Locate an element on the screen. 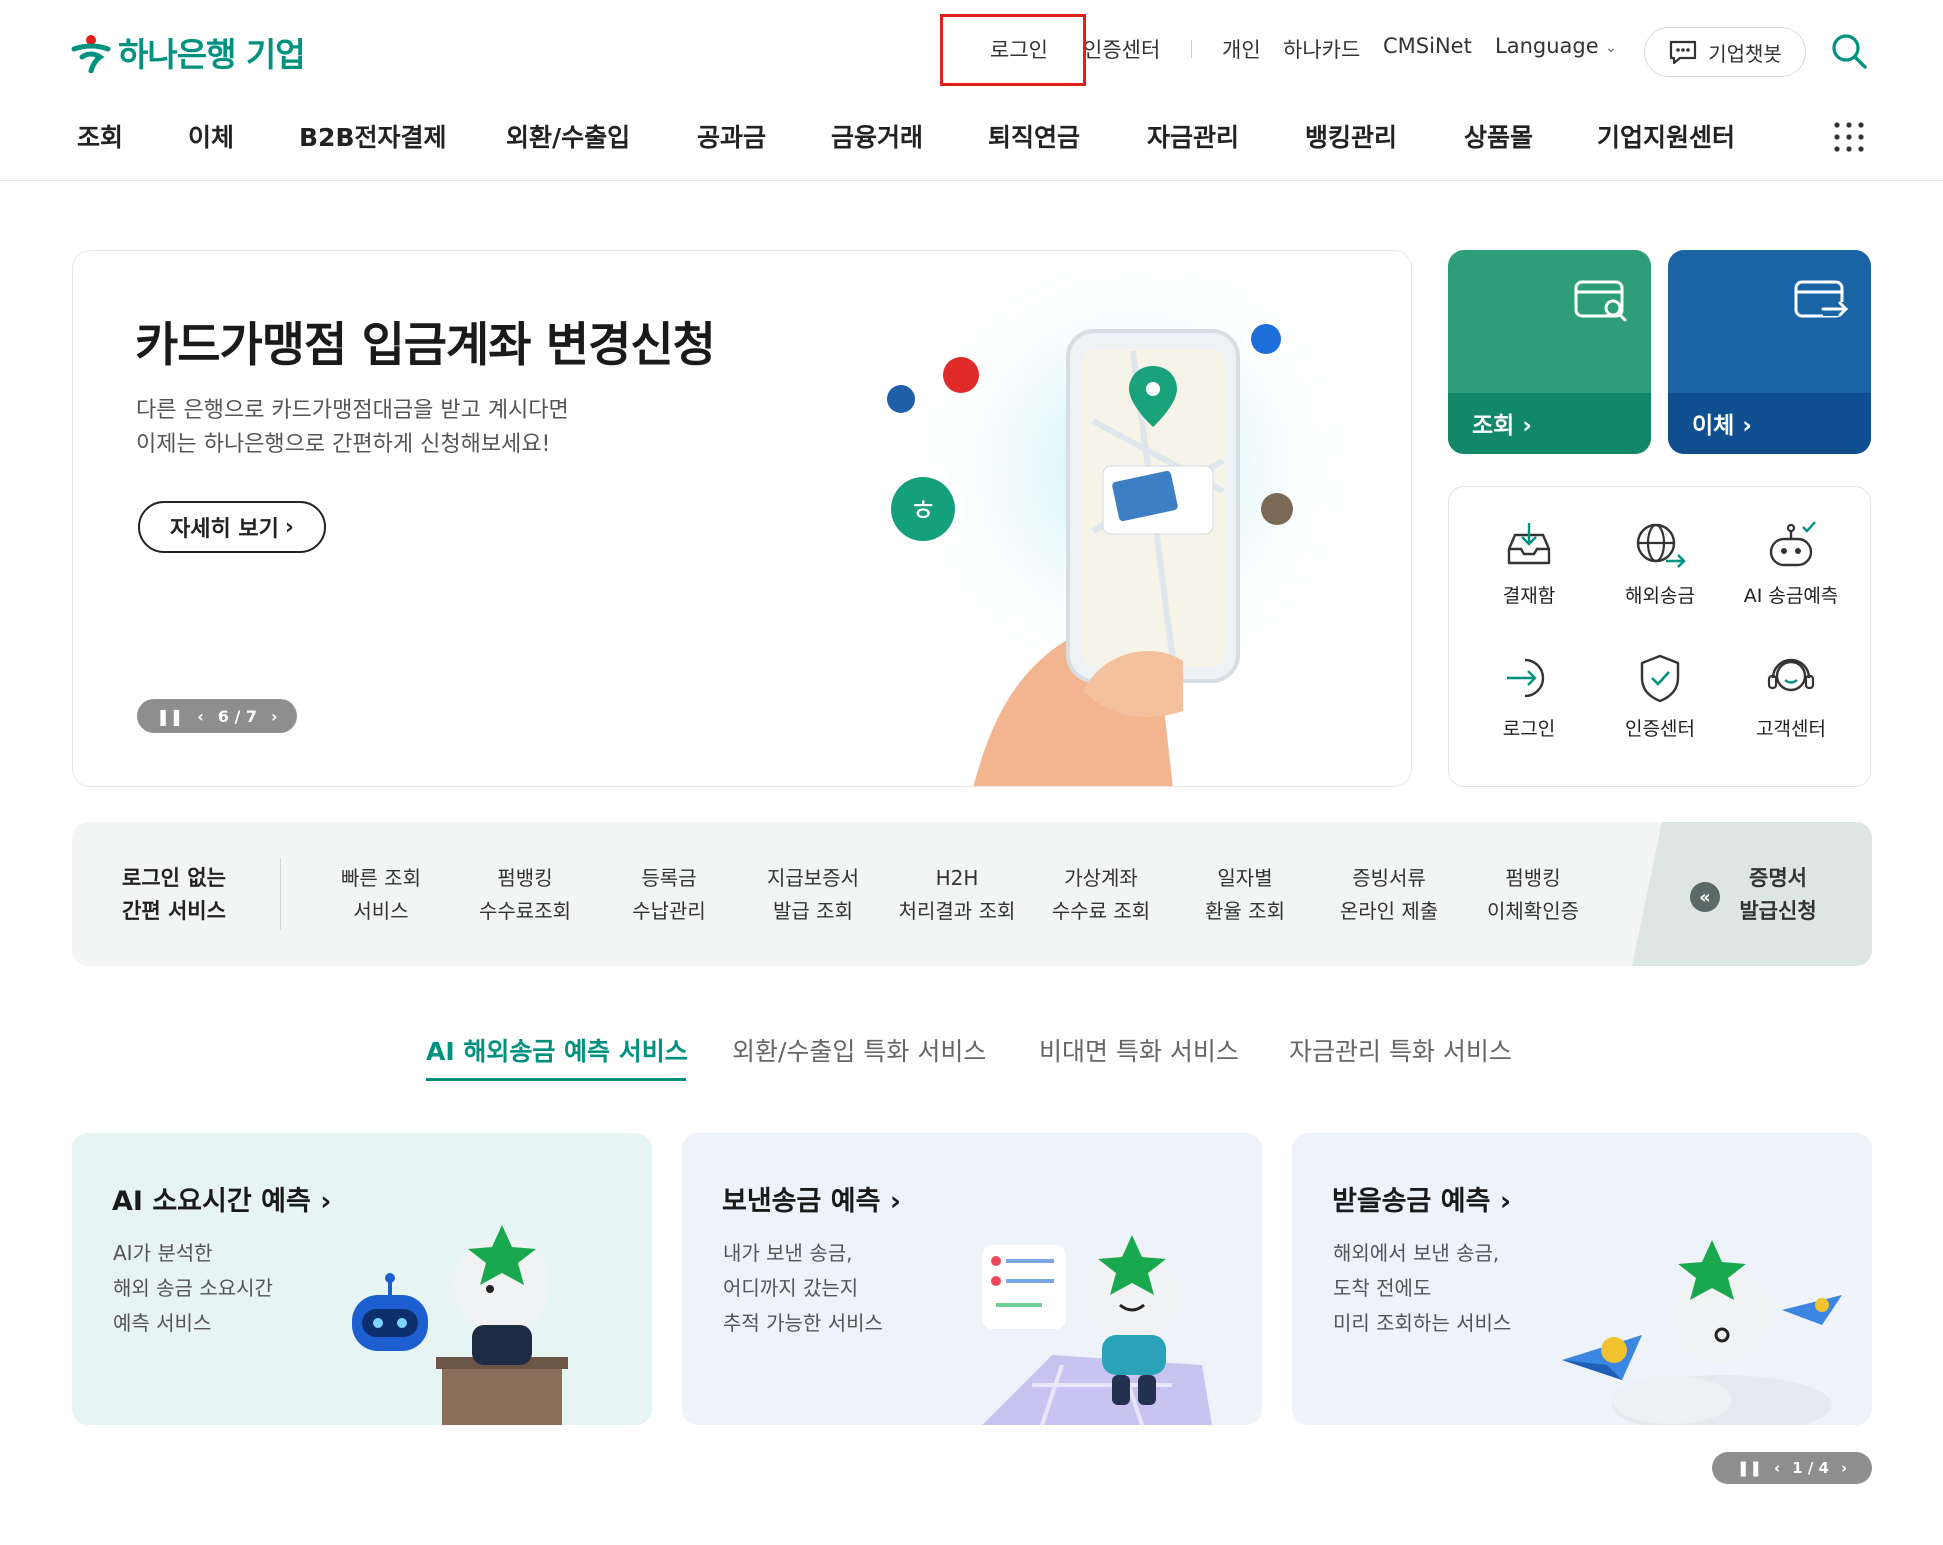 The image size is (1943, 1545). card-title: 보낸송금 예측 › is located at coordinates (811, 1201).